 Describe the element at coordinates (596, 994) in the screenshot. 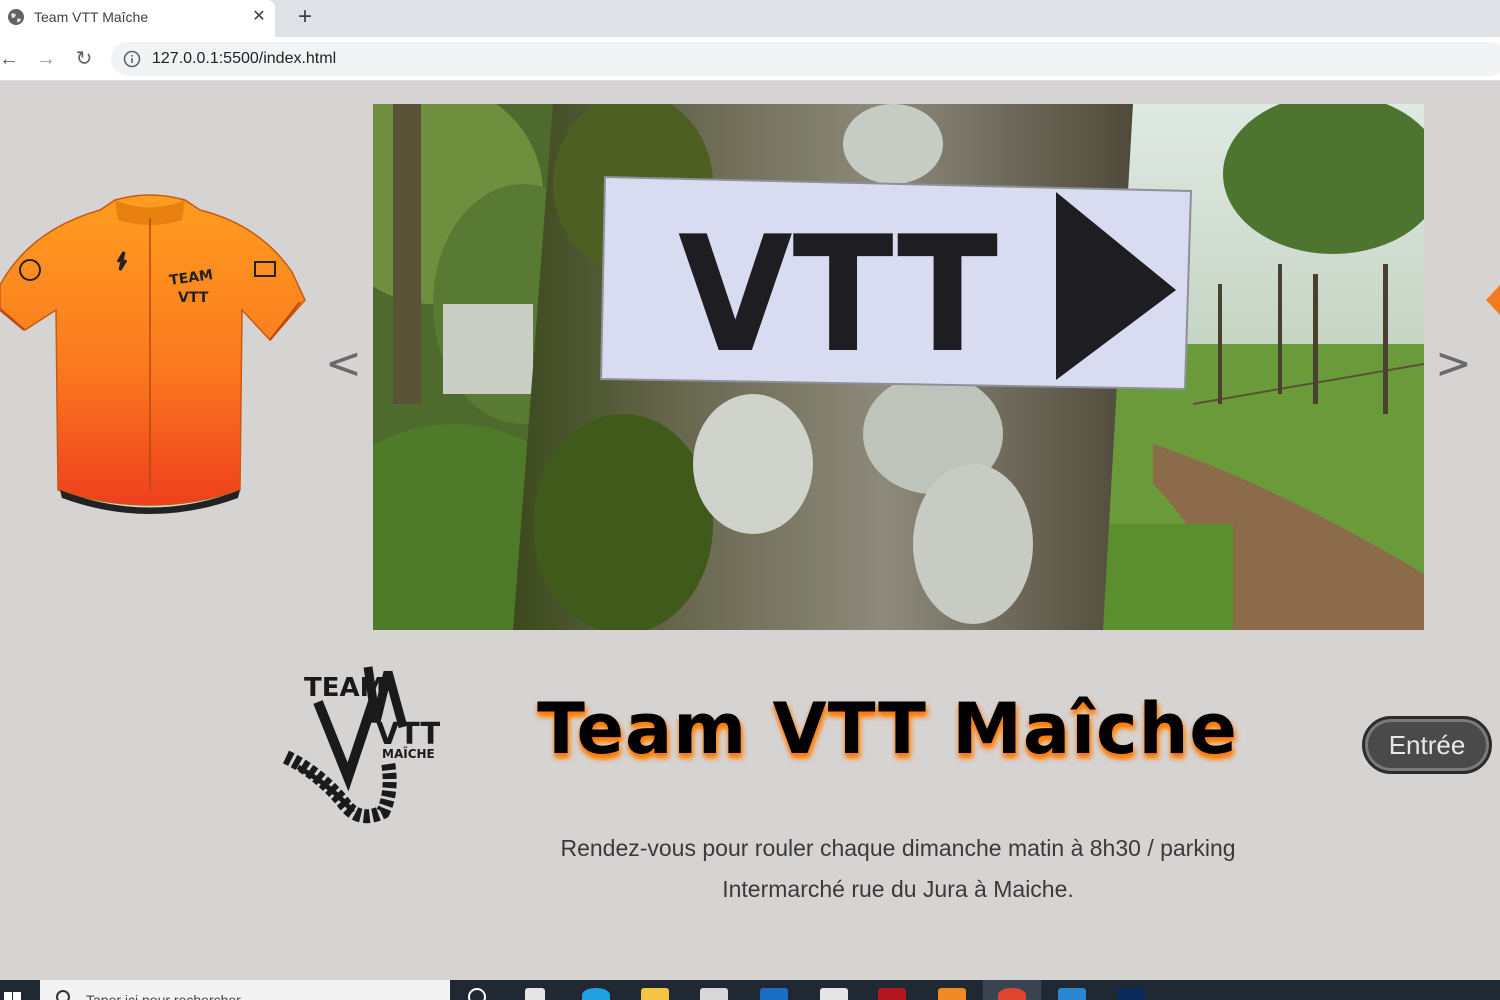

I see `edge-icon` at that location.